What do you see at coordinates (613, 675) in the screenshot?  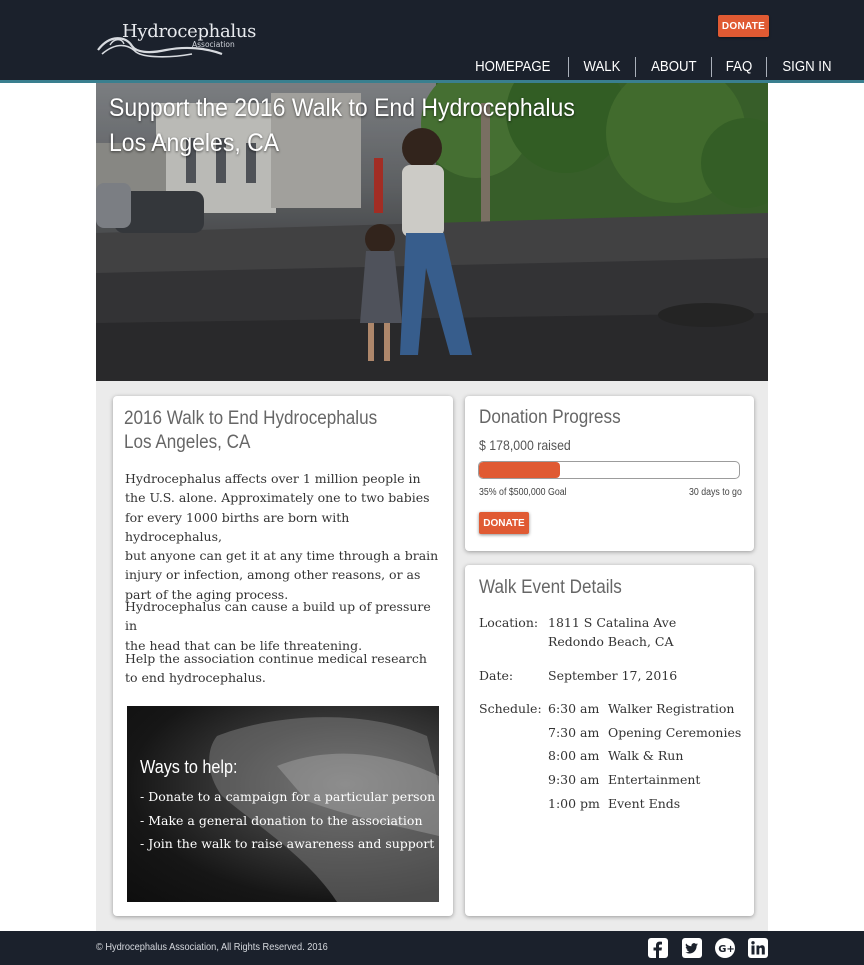 I see `date-value: September 17, 2016` at bounding box center [613, 675].